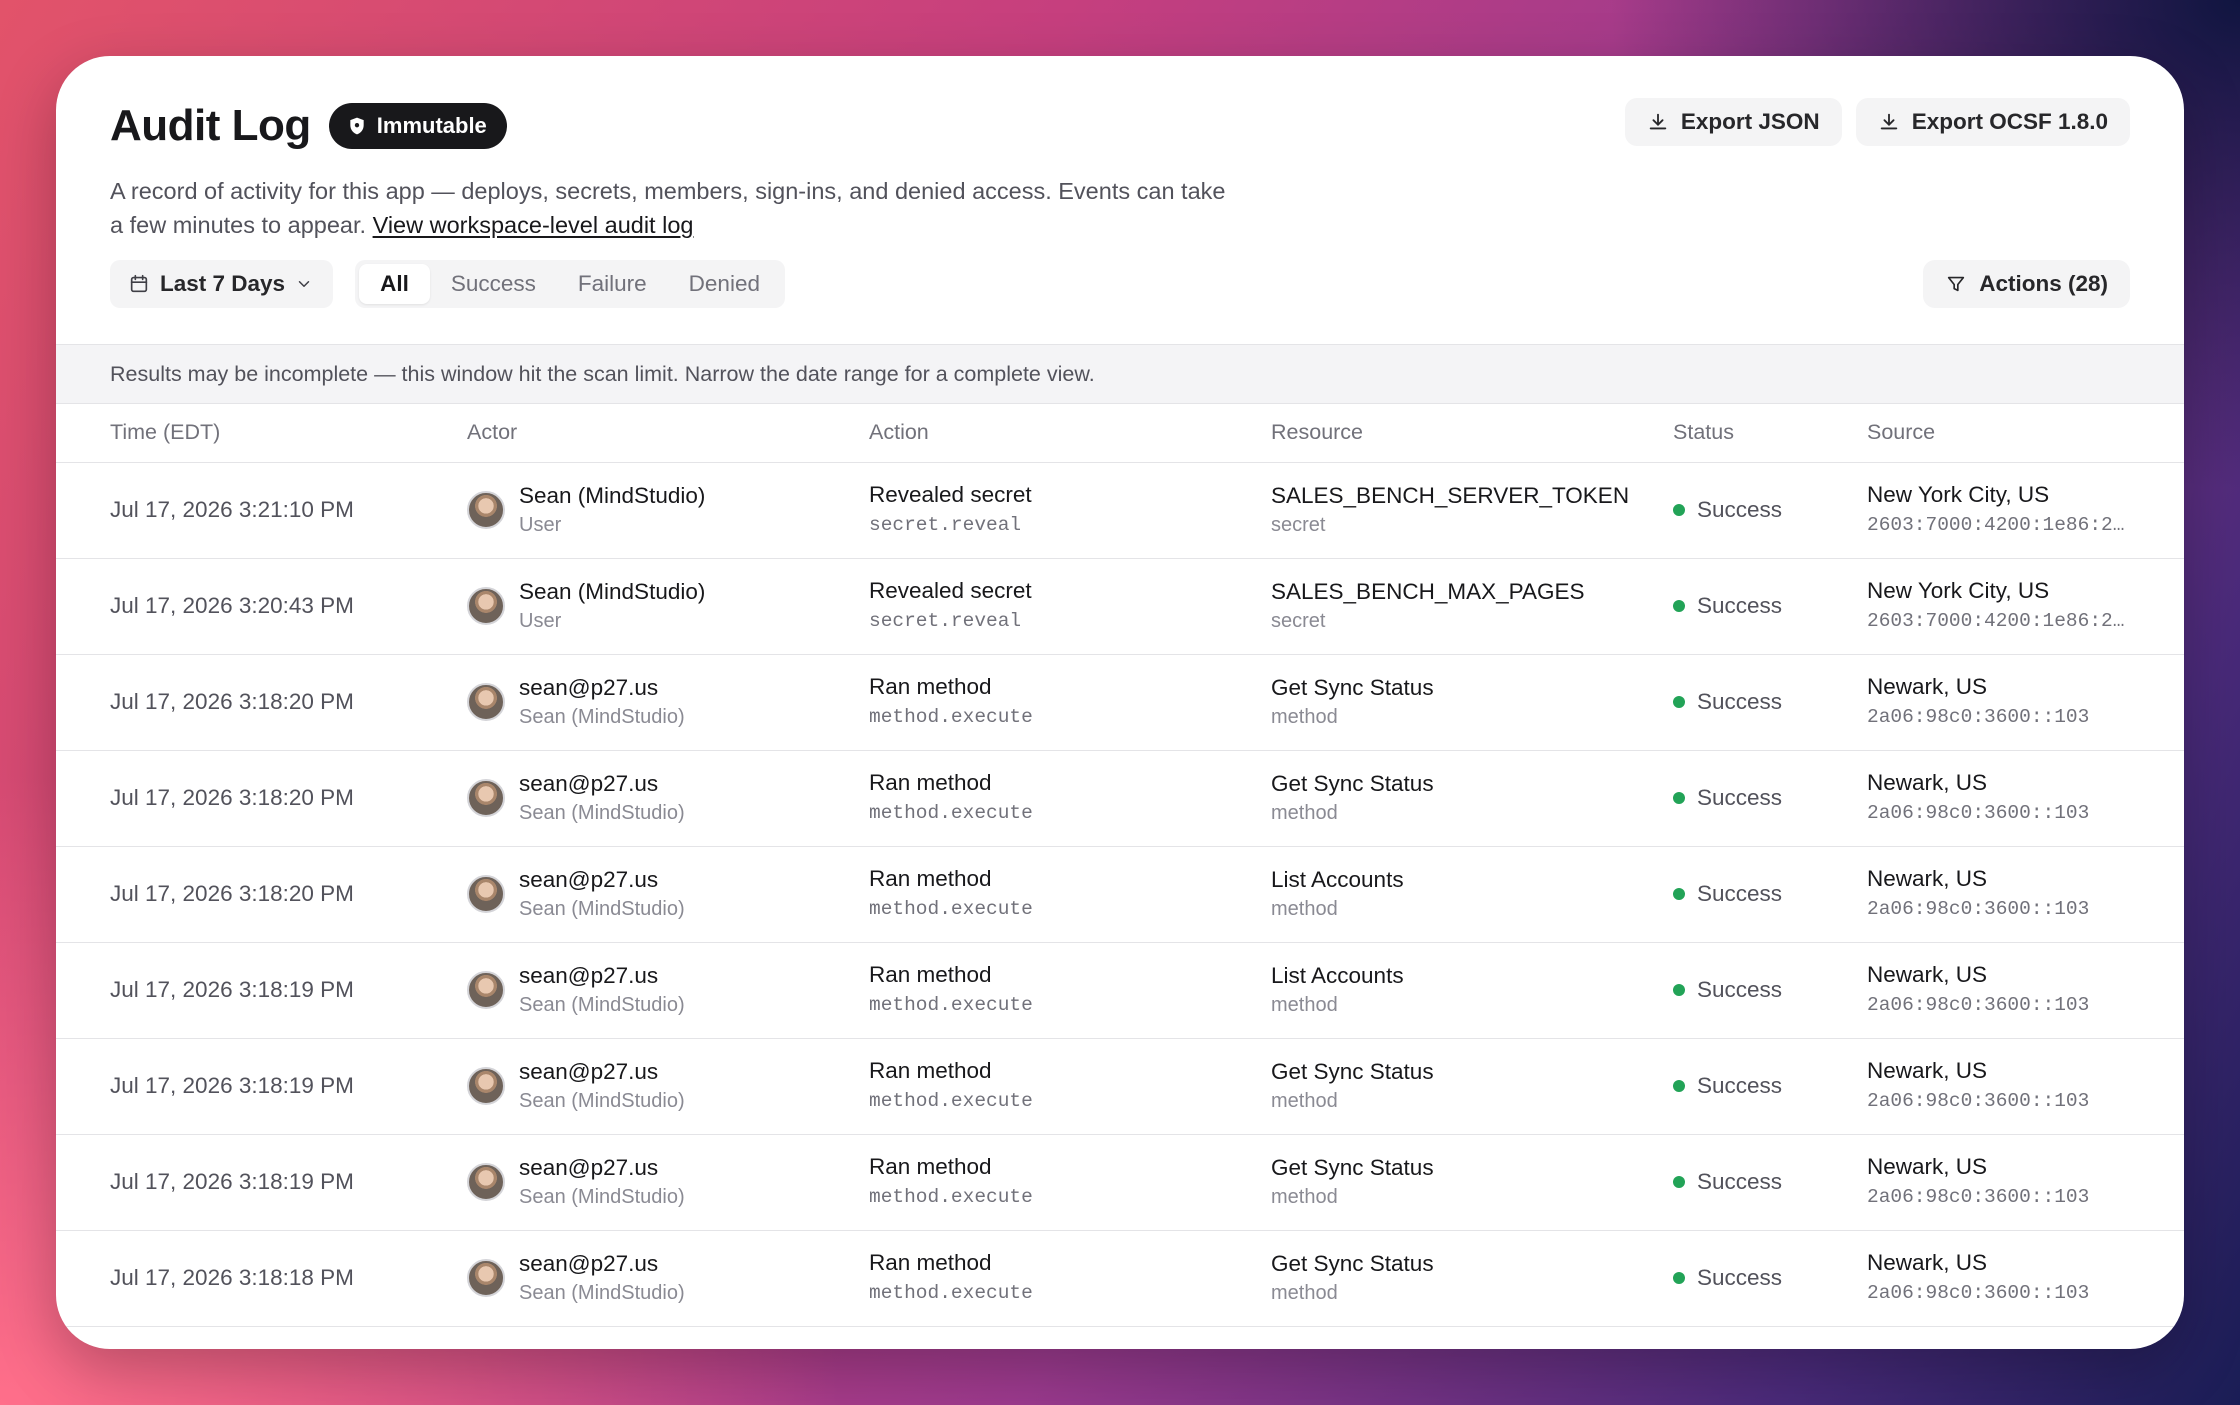 This screenshot has height=1405, width=2240. Describe the element at coordinates (1927, 1262) in the screenshot. I see `source-location: Newark, US` at that location.